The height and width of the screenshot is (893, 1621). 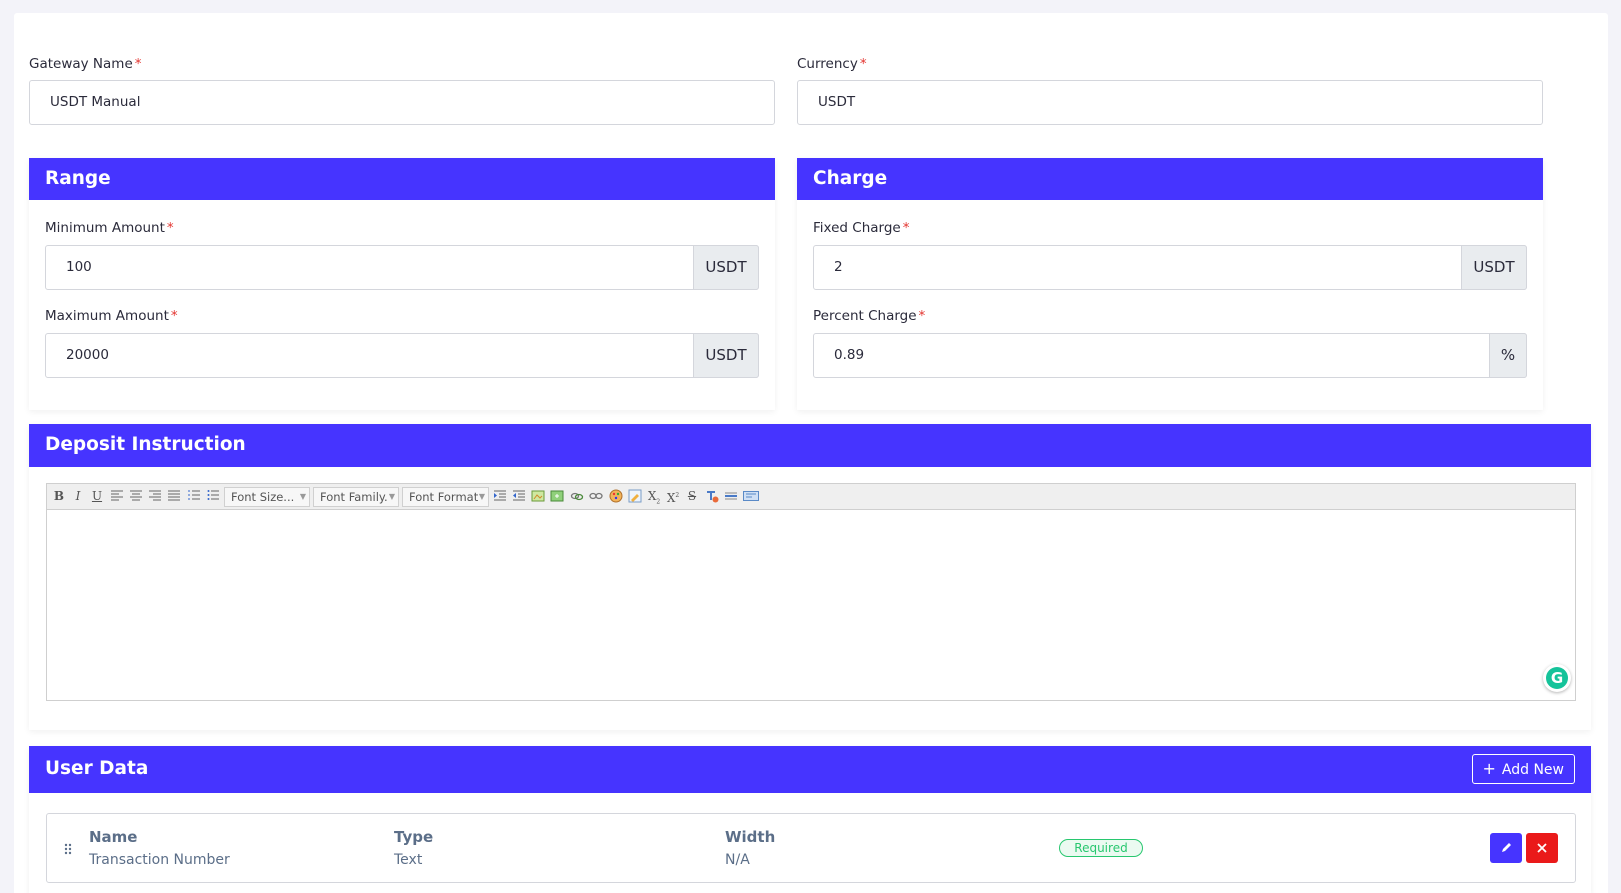 I want to click on align-left-icon, so click(x=117, y=496).